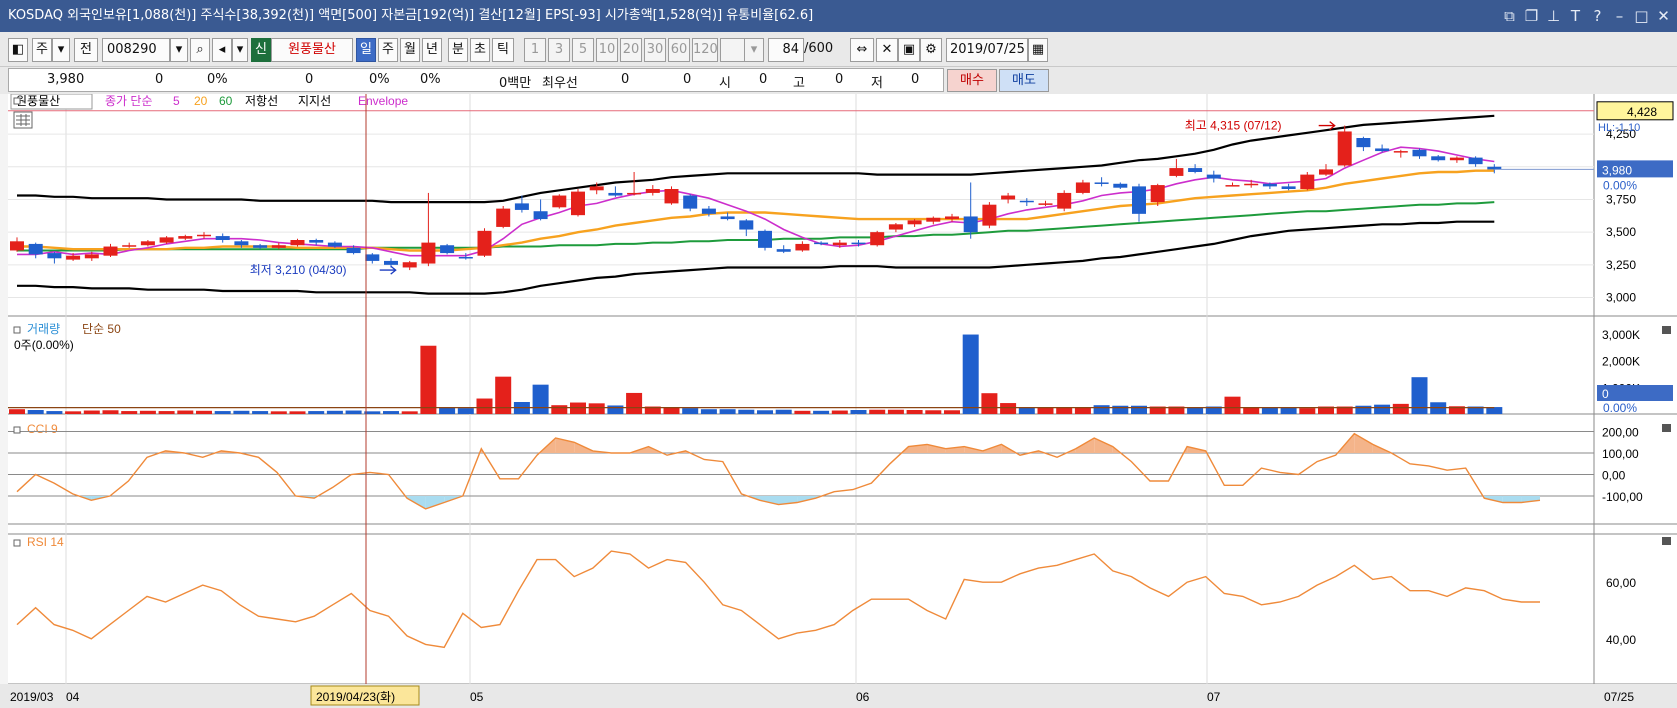  I want to click on cci-panel-close-icon, so click(1666, 428).